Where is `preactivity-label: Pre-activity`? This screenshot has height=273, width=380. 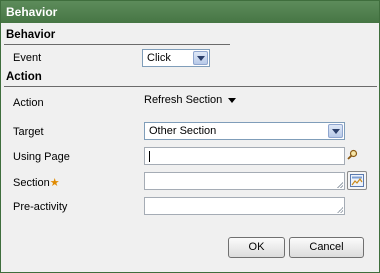 preactivity-label: Pre-activity is located at coordinates (40, 207).